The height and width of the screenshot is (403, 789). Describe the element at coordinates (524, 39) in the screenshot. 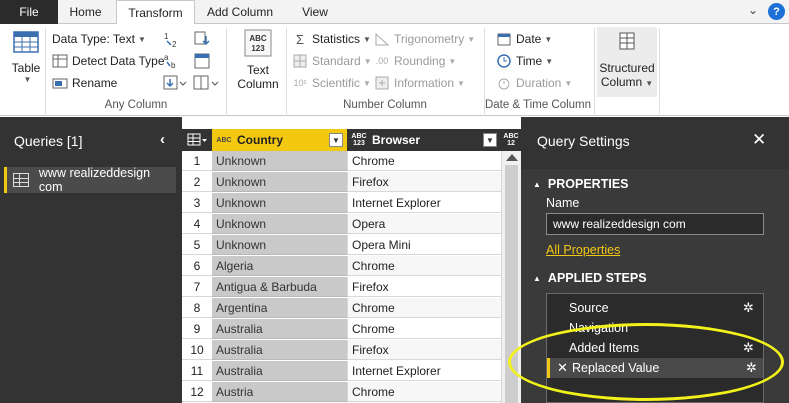

I see `date-dropdown: Date ▼` at that location.